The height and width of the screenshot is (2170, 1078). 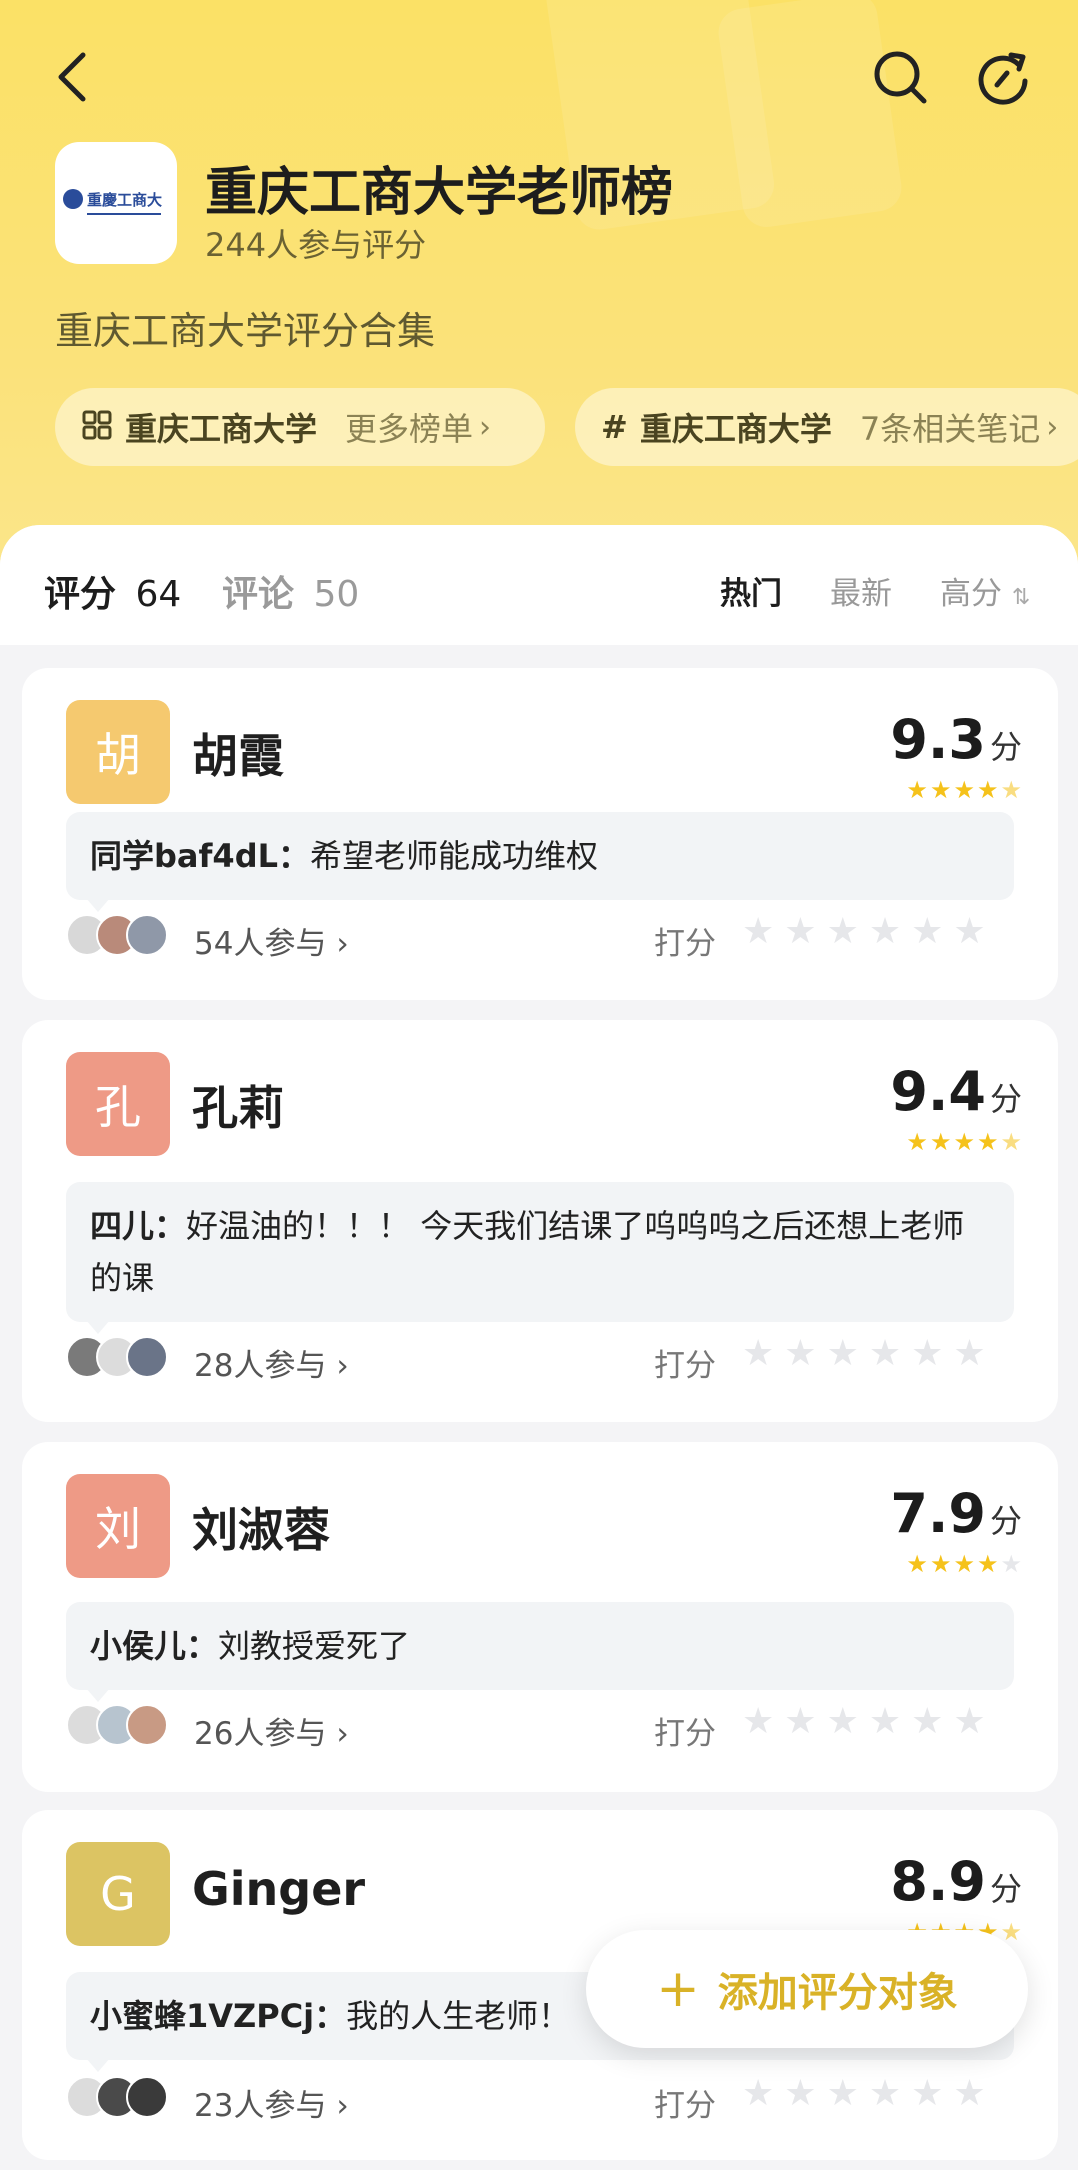 What do you see at coordinates (826, 427) in the screenshot?
I see `related-notes-chip: # 重庆工商大学 7条相关笔记 ›` at bounding box center [826, 427].